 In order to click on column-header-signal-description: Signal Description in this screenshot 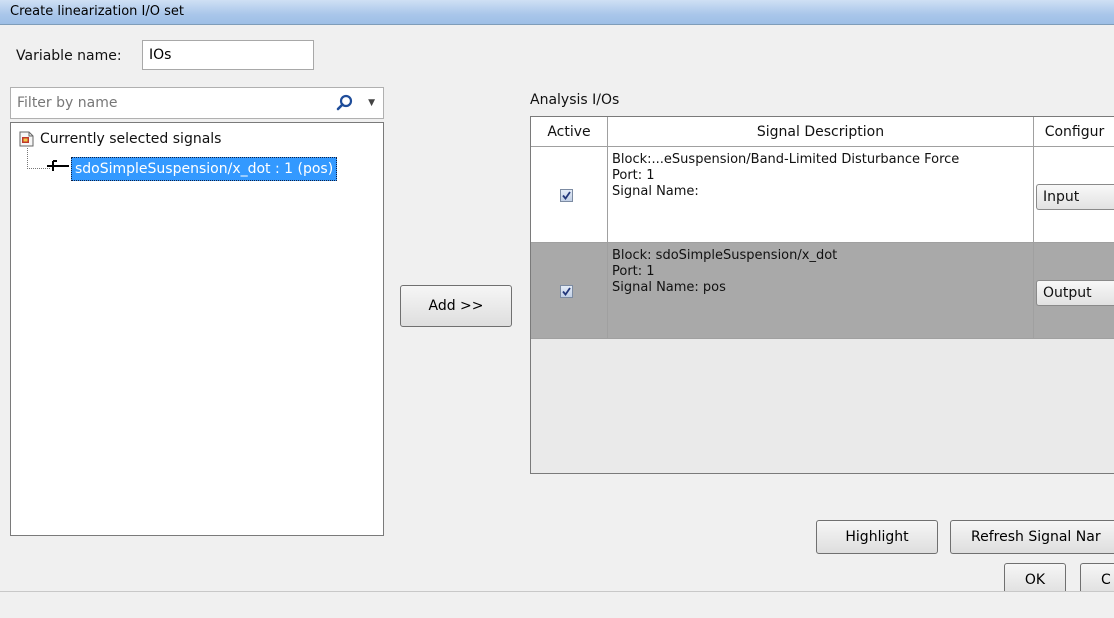, I will do `click(821, 132)`.